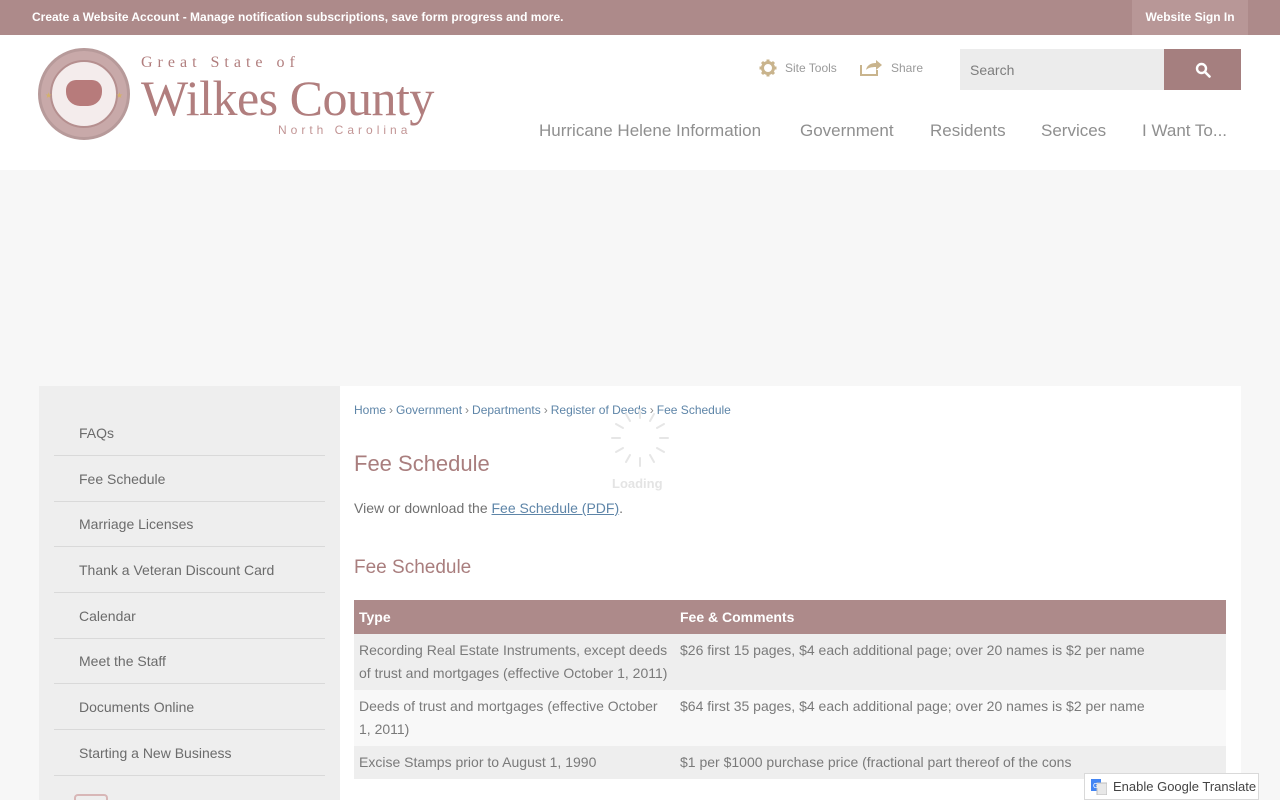 The image size is (1280, 800). I want to click on sidebar-item-fee-schedule: Fee Schedule, so click(189, 479).